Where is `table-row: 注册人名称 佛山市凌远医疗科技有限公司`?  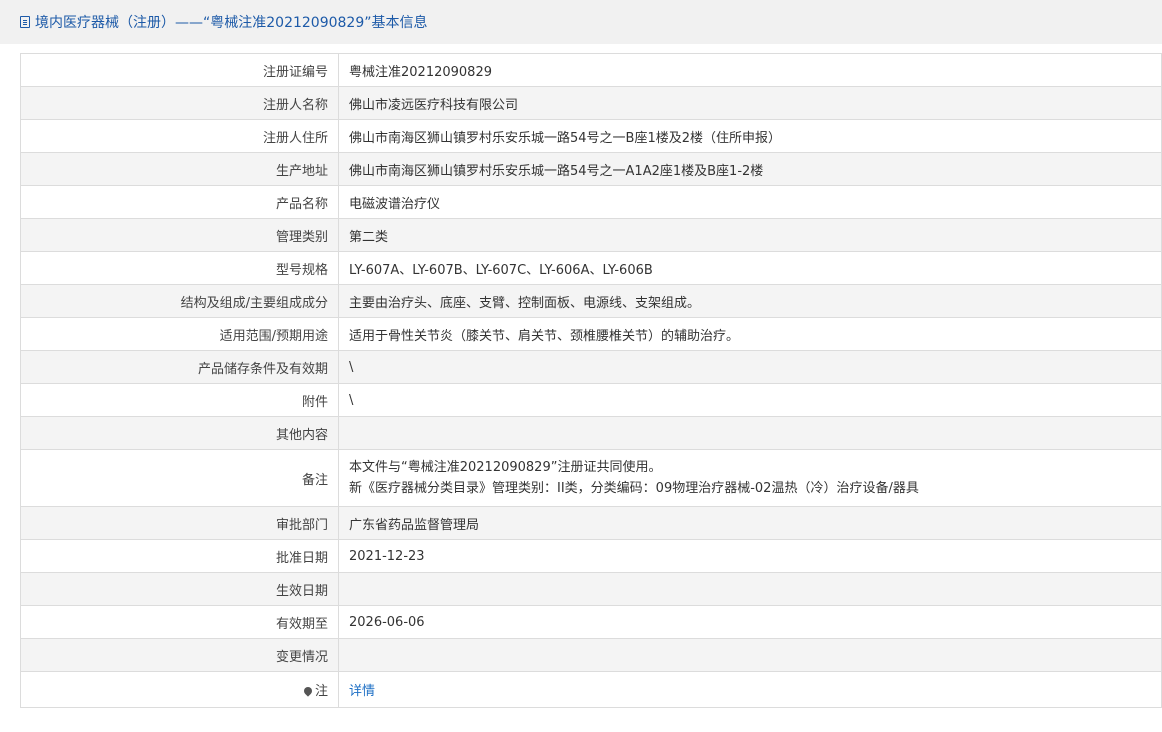
table-row: 注册人名称 佛山市凌远医疗科技有限公司 is located at coordinates (591, 103).